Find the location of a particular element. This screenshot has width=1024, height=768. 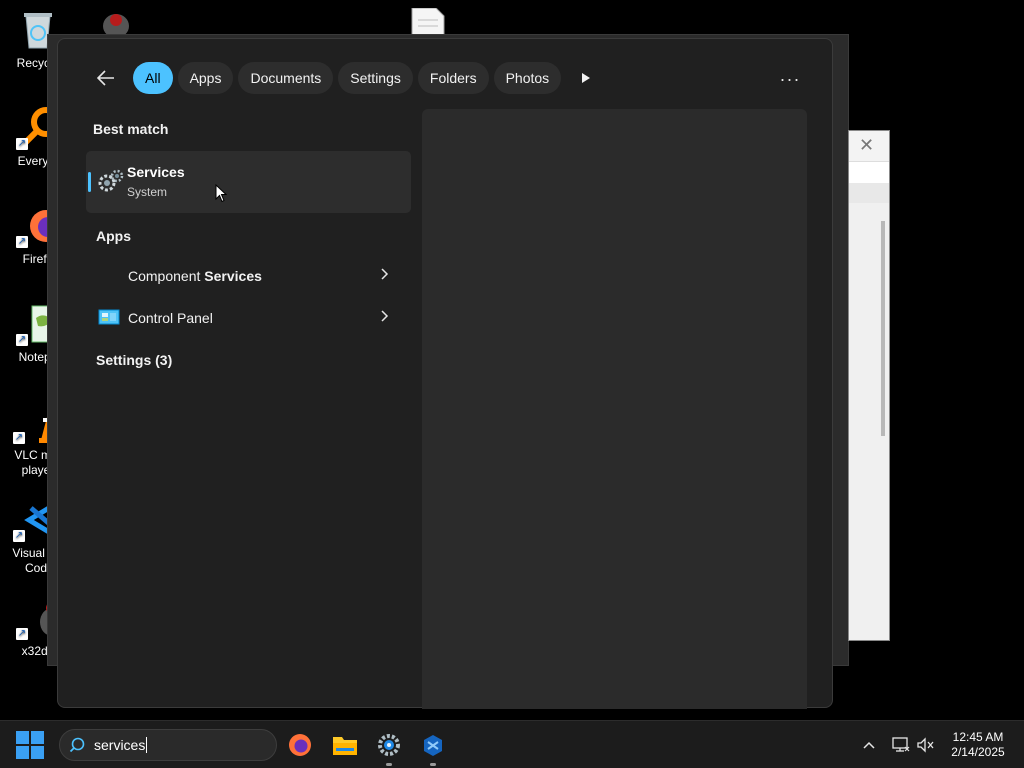

app-label-match: Services is located at coordinates (233, 276).